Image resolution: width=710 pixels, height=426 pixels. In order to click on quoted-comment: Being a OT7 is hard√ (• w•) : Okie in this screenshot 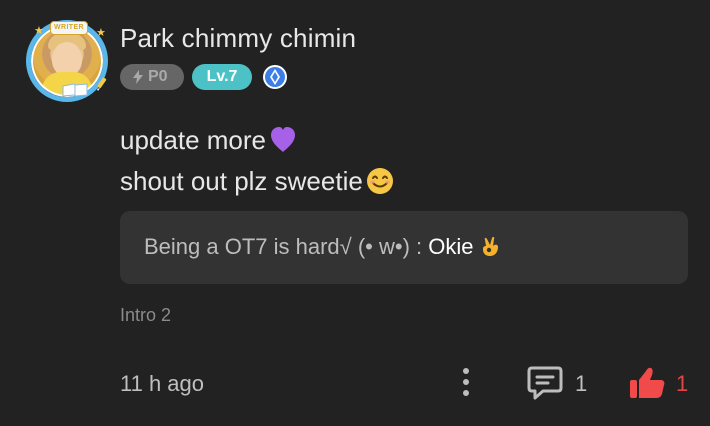, I will do `click(404, 247)`.